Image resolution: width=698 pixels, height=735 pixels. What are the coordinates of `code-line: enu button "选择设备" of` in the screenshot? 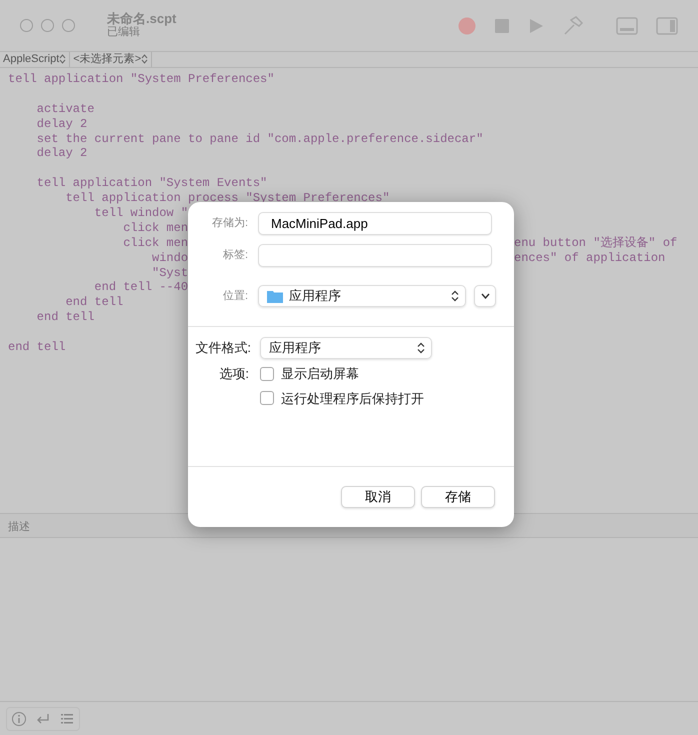 It's located at (596, 243).